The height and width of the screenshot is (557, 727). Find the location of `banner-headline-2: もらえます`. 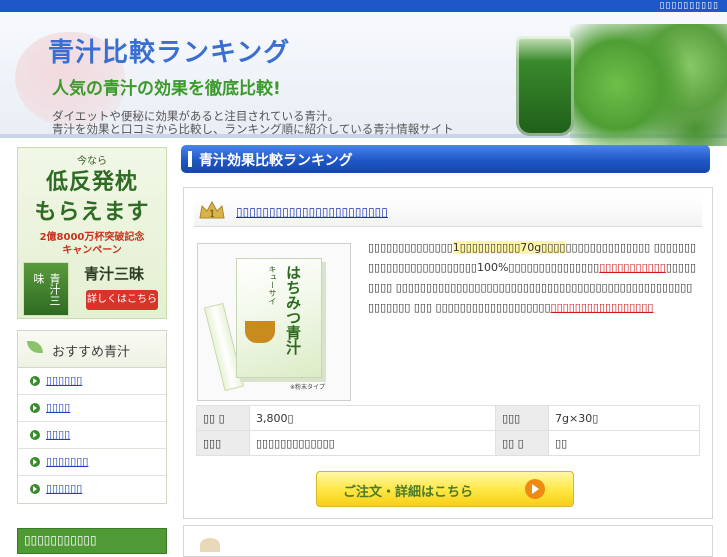

banner-headline-2: もらえます is located at coordinates (92, 212).